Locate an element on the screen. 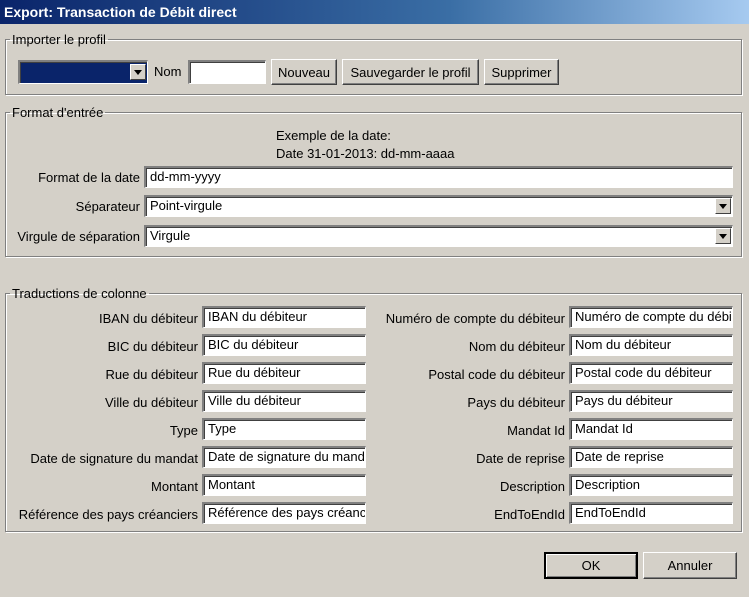  translation-label: Mandat Id is located at coordinates (536, 430).